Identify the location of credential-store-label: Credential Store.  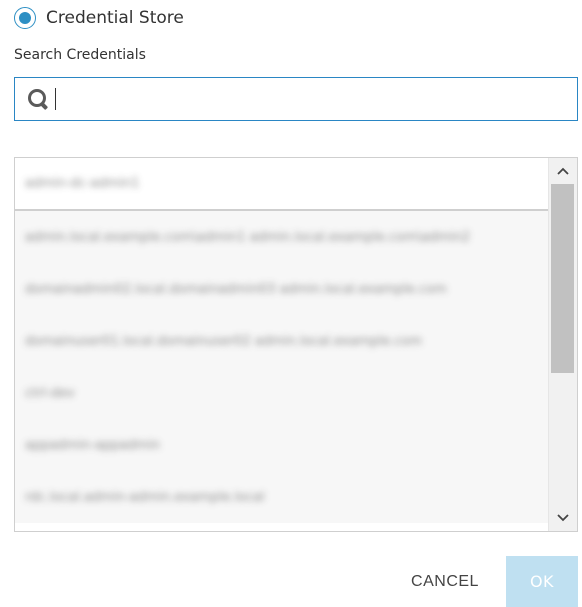
(115, 18).